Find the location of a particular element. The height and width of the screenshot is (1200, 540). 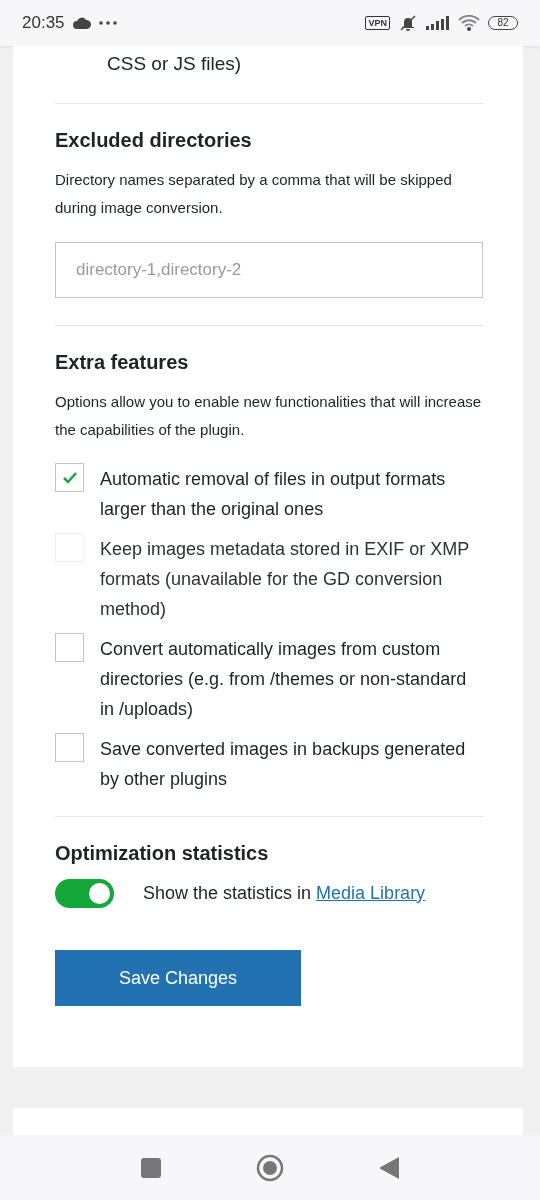

cloud-icon is located at coordinates (81, 23).